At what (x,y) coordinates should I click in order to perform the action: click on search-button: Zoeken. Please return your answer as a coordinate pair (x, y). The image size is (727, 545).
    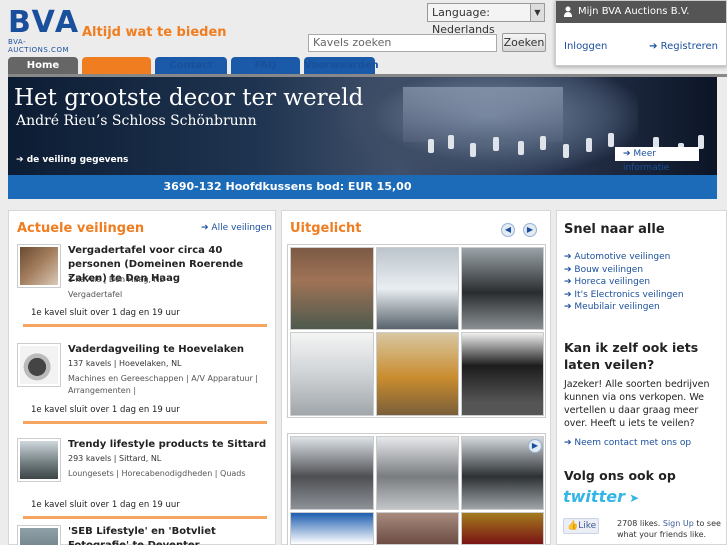
    Looking at the image, I should click on (524, 42).